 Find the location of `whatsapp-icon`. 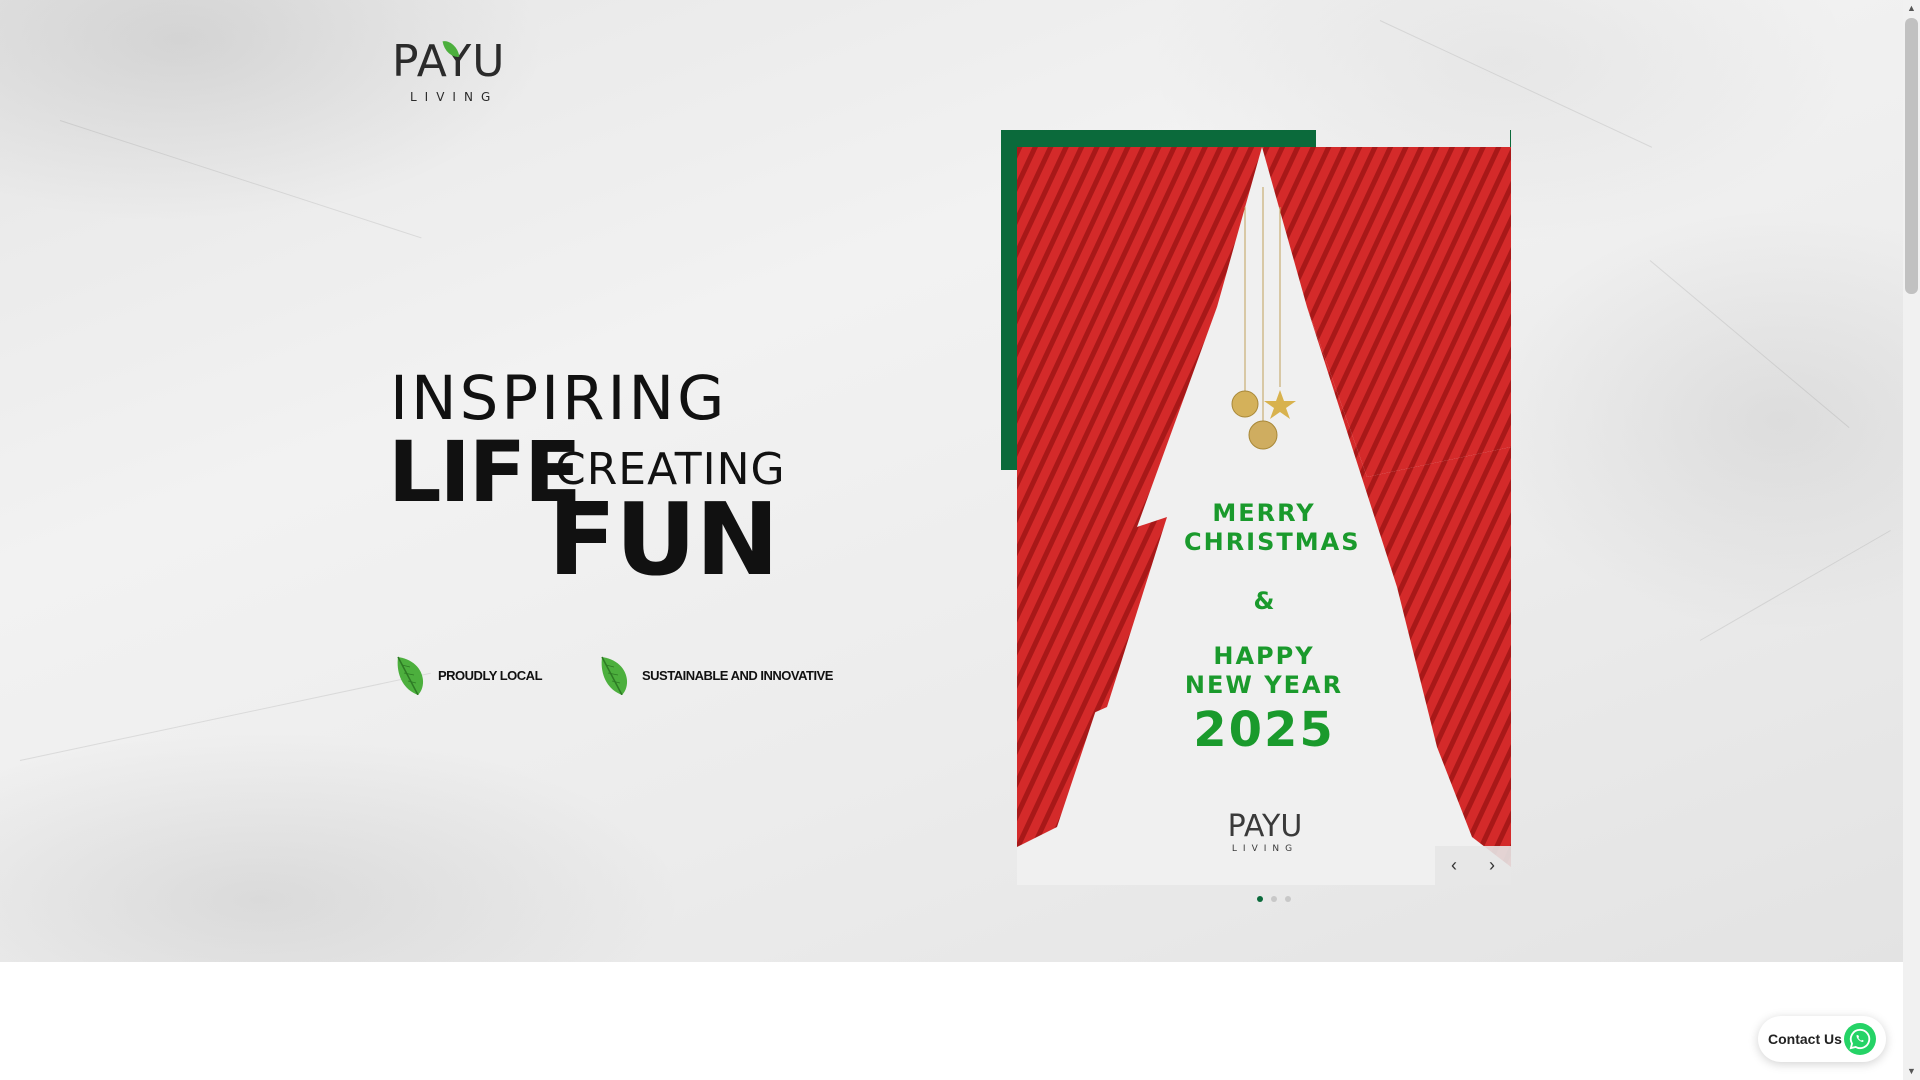

whatsapp-icon is located at coordinates (1860, 1039).